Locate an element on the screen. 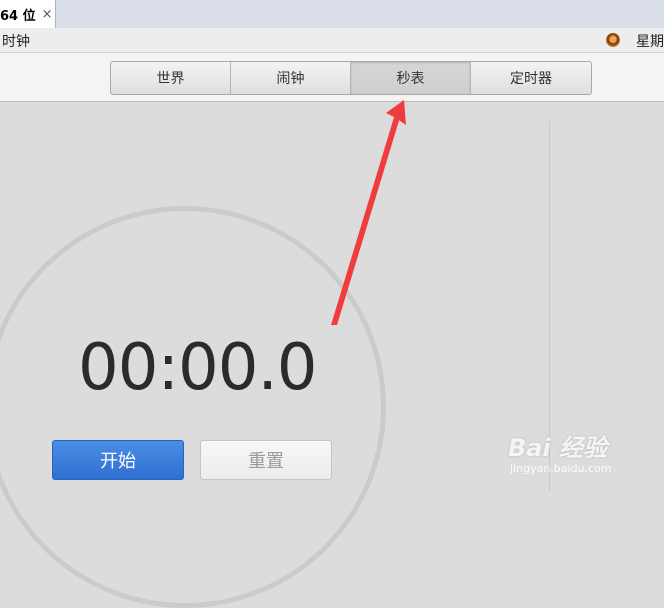 The image size is (664, 608). tab-timer: 定时器 is located at coordinates (531, 78).